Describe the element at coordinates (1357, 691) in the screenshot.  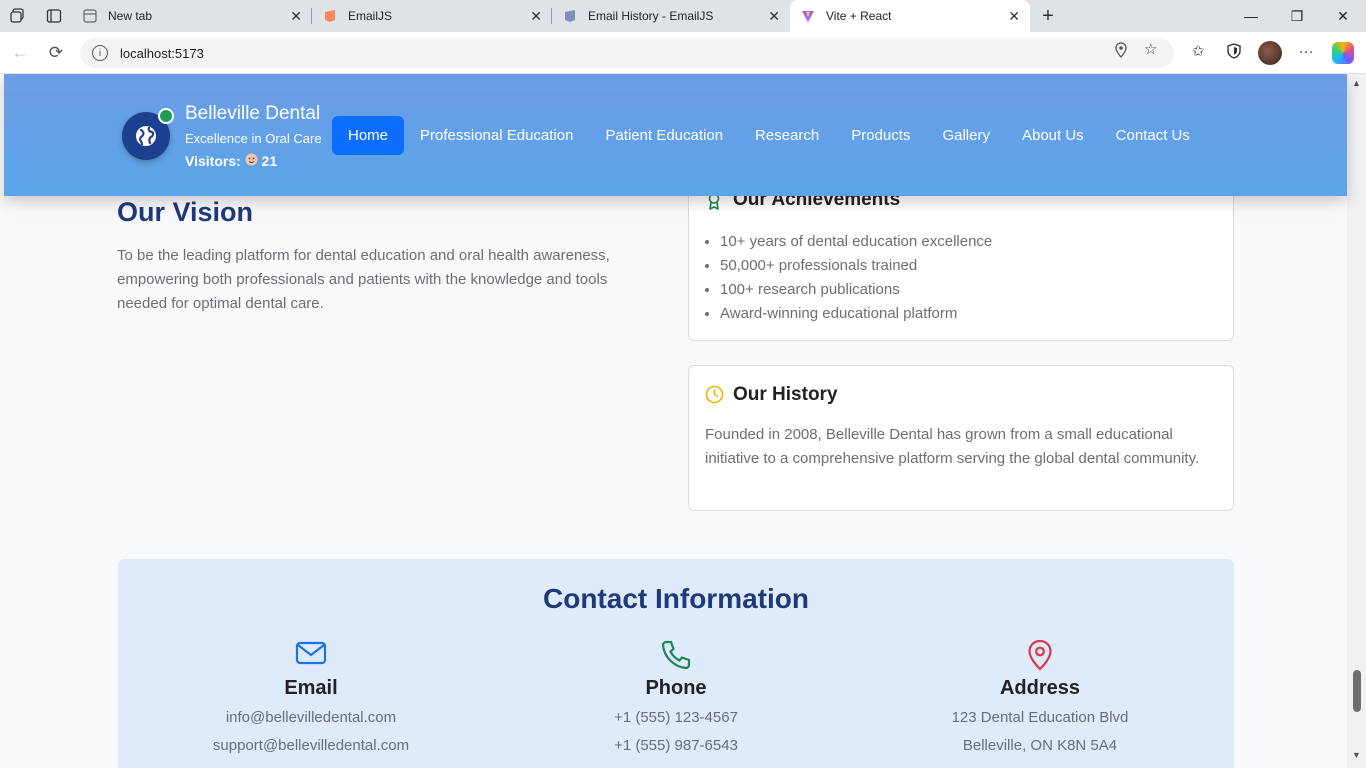
I see `scrollbar-thumb` at that location.